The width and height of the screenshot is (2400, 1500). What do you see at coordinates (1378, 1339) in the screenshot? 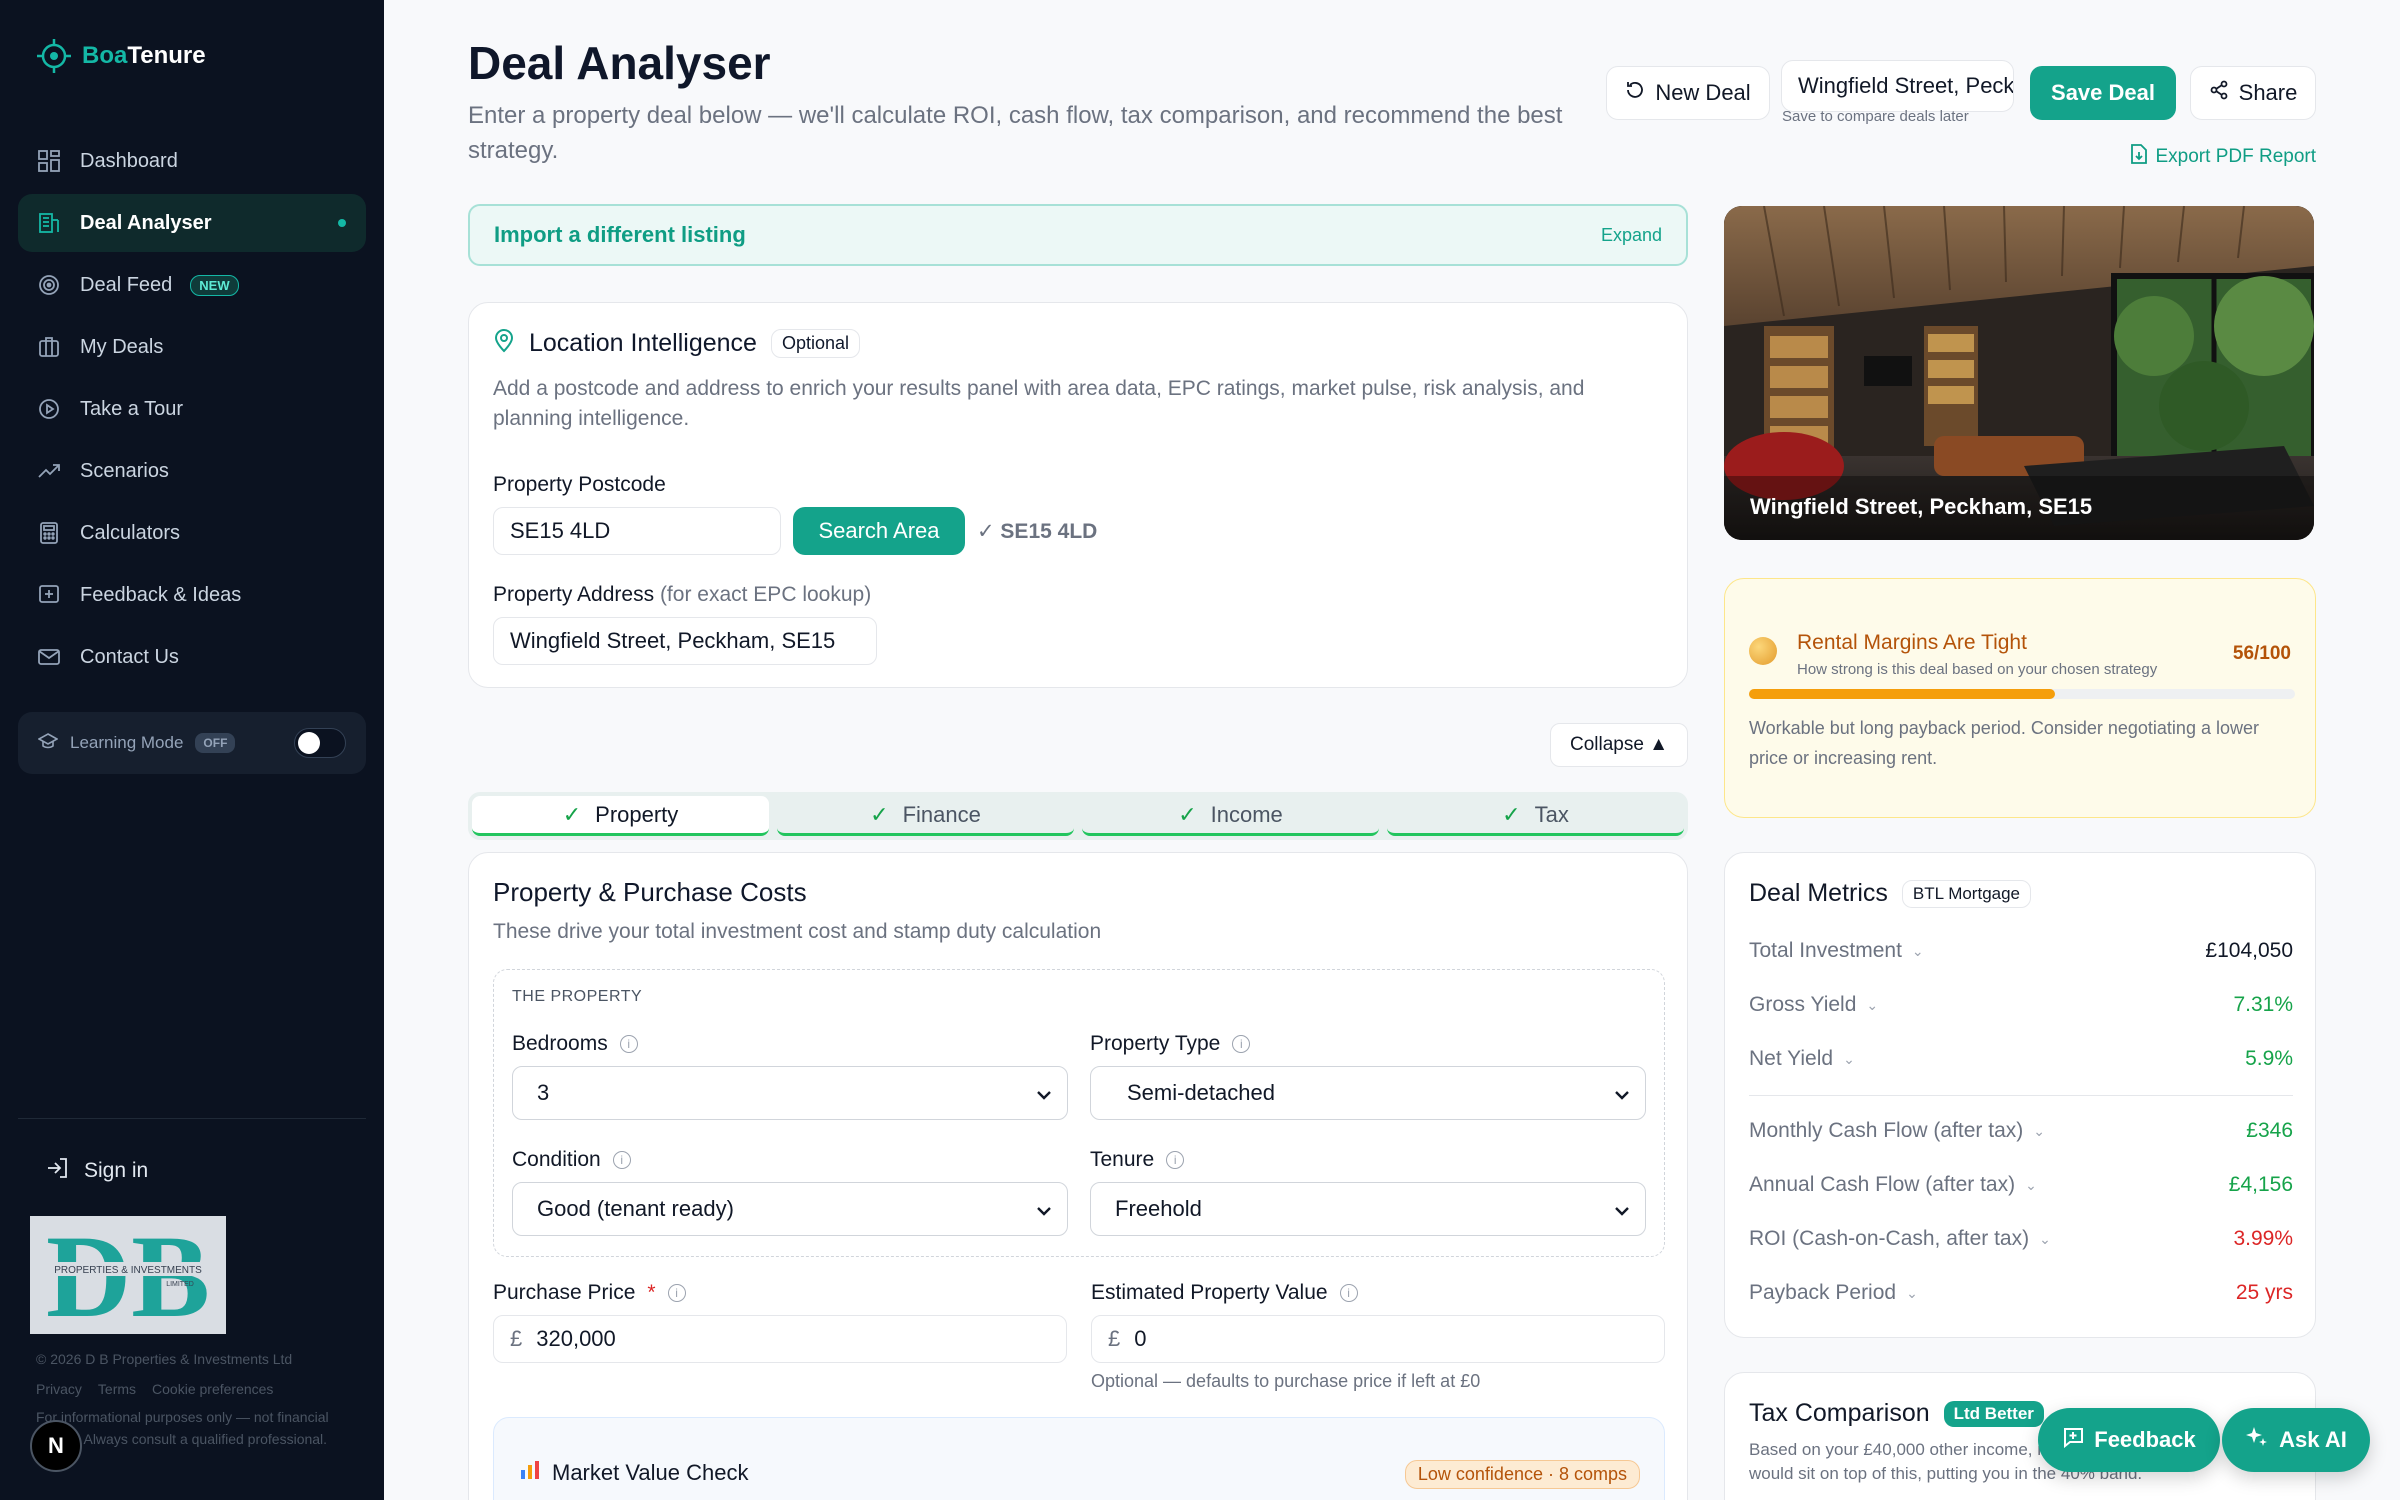
I see `property-value-input: £ 0` at bounding box center [1378, 1339].